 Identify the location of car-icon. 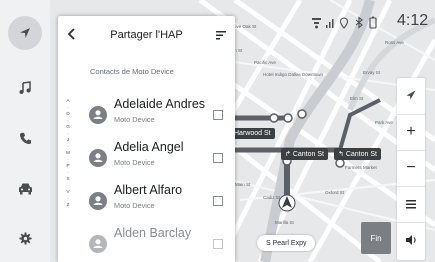
(25, 188).